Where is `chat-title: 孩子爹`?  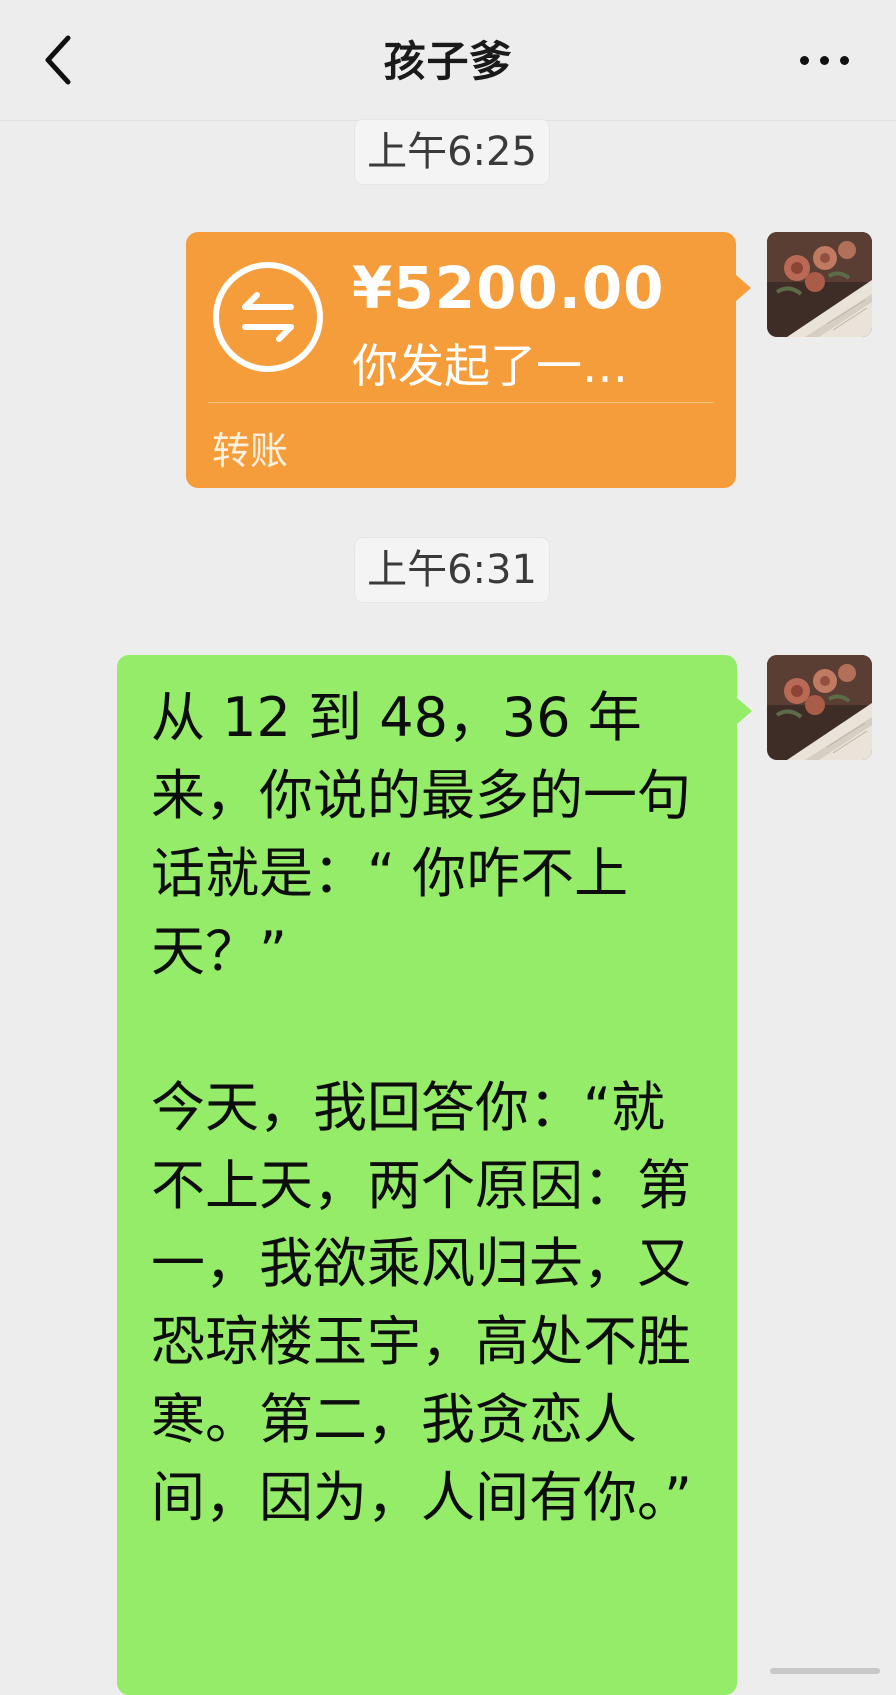
chat-title: 孩子爹 is located at coordinates (448, 61).